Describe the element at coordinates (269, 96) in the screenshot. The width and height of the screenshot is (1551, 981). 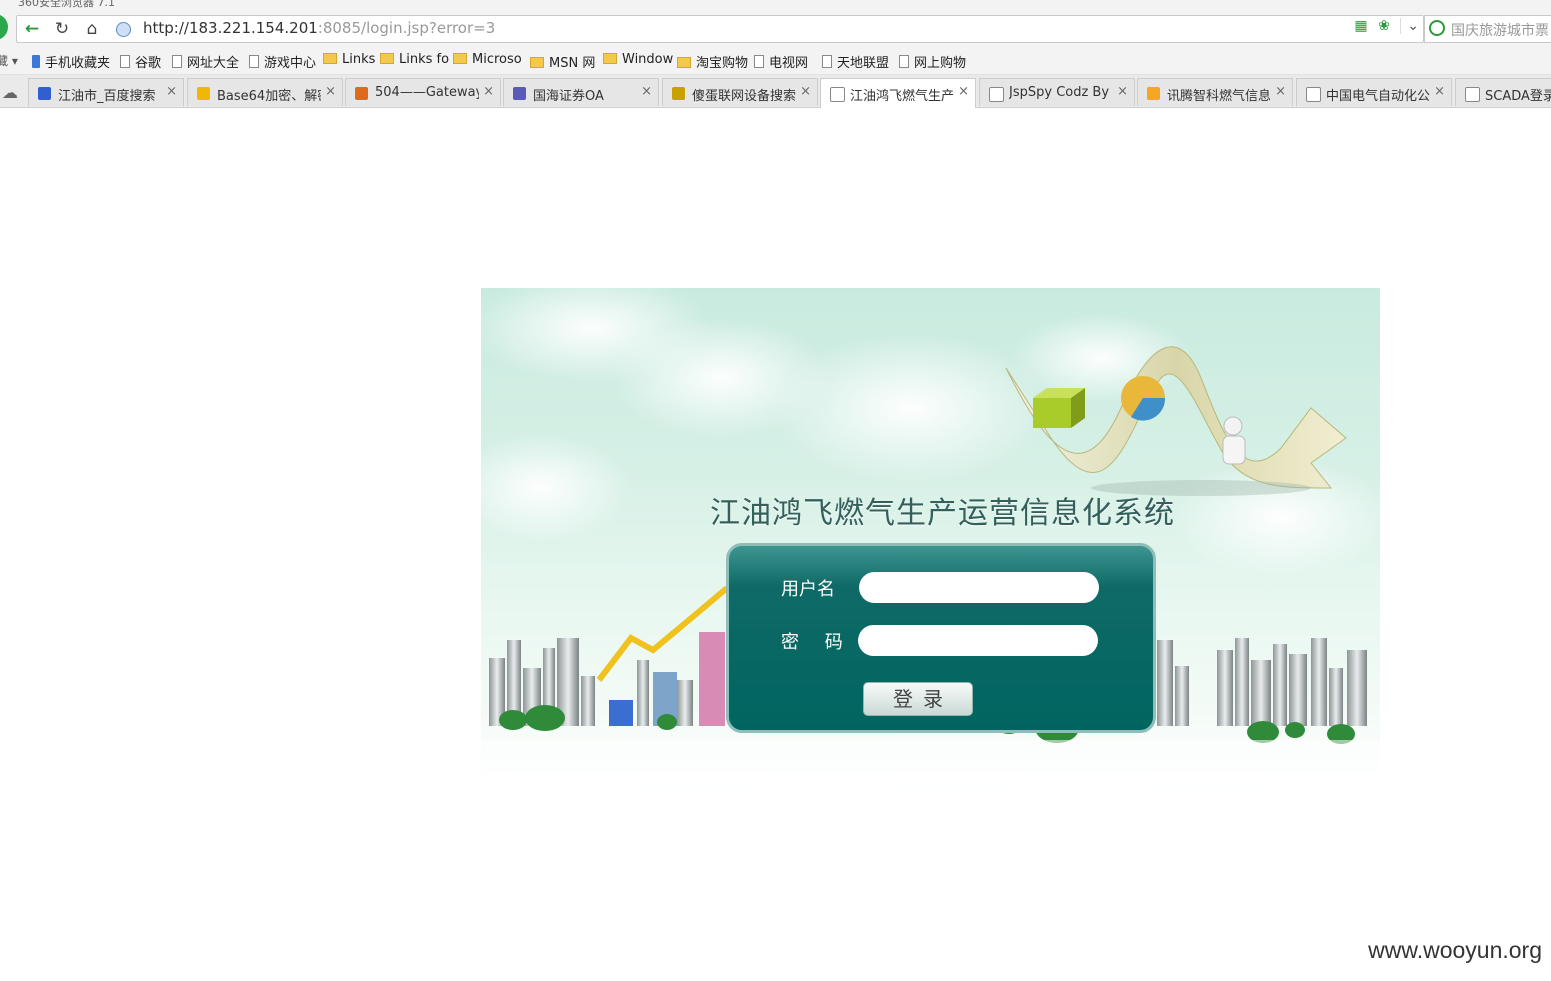
I see `tab-label: Base64加密、解密` at that location.